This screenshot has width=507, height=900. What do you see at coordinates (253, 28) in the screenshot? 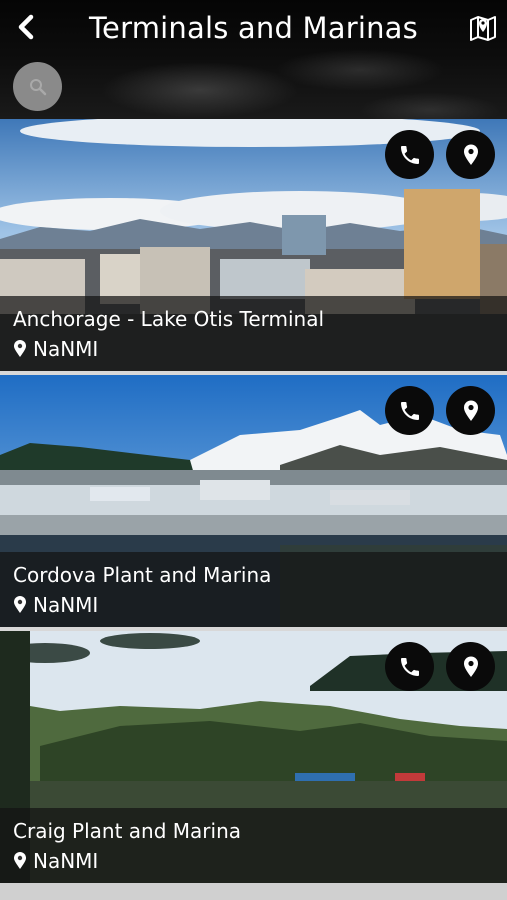
I see `page-title: Terminals and Marinas` at bounding box center [253, 28].